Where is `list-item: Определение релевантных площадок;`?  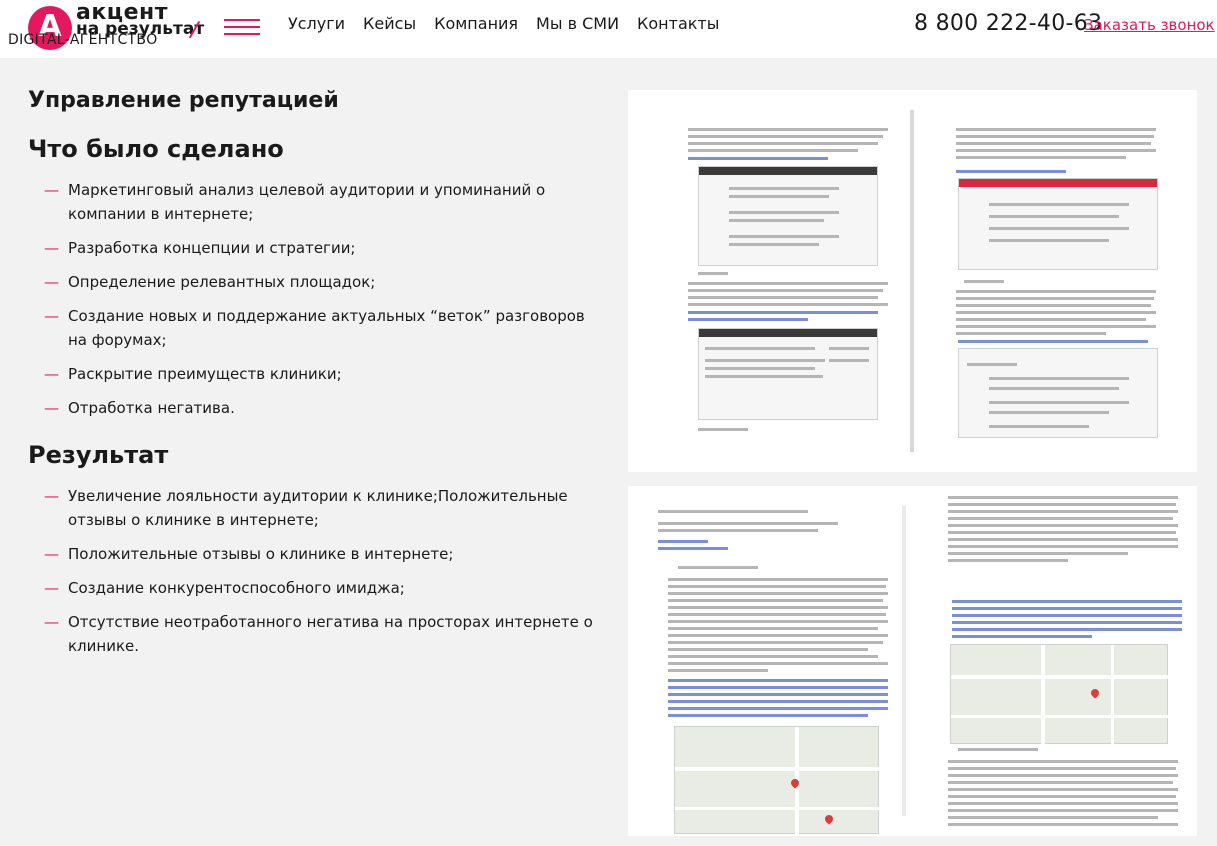 list-item: Определение релевантных площадок; is located at coordinates (313, 282).